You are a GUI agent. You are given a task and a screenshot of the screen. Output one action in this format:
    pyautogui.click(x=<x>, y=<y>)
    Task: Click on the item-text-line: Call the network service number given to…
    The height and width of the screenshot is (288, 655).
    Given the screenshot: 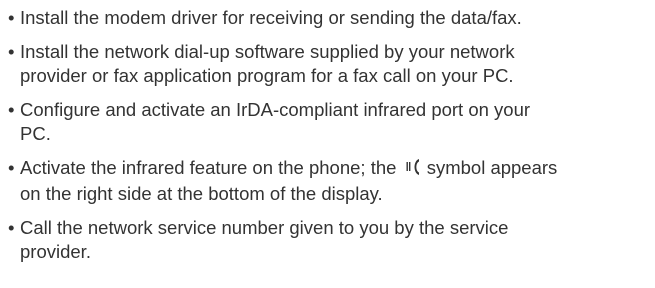 What is the action you would take?
    pyautogui.click(x=264, y=227)
    